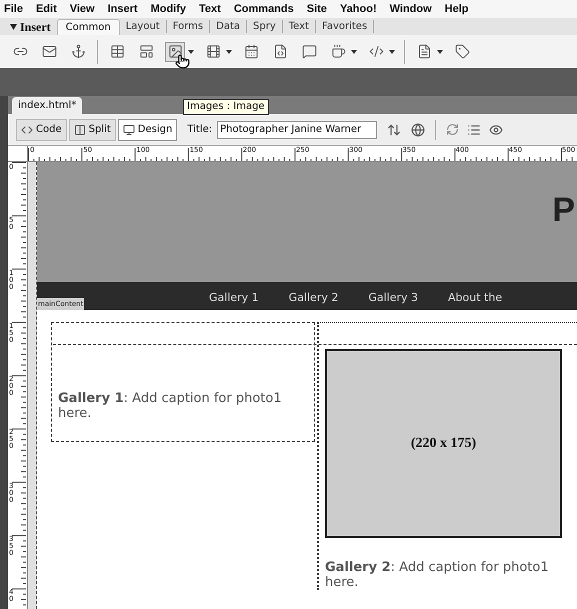 The height and width of the screenshot is (609, 577). Describe the element at coordinates (226, 107) in the screenshot. I see `tooltip: Images : Image` at that location.